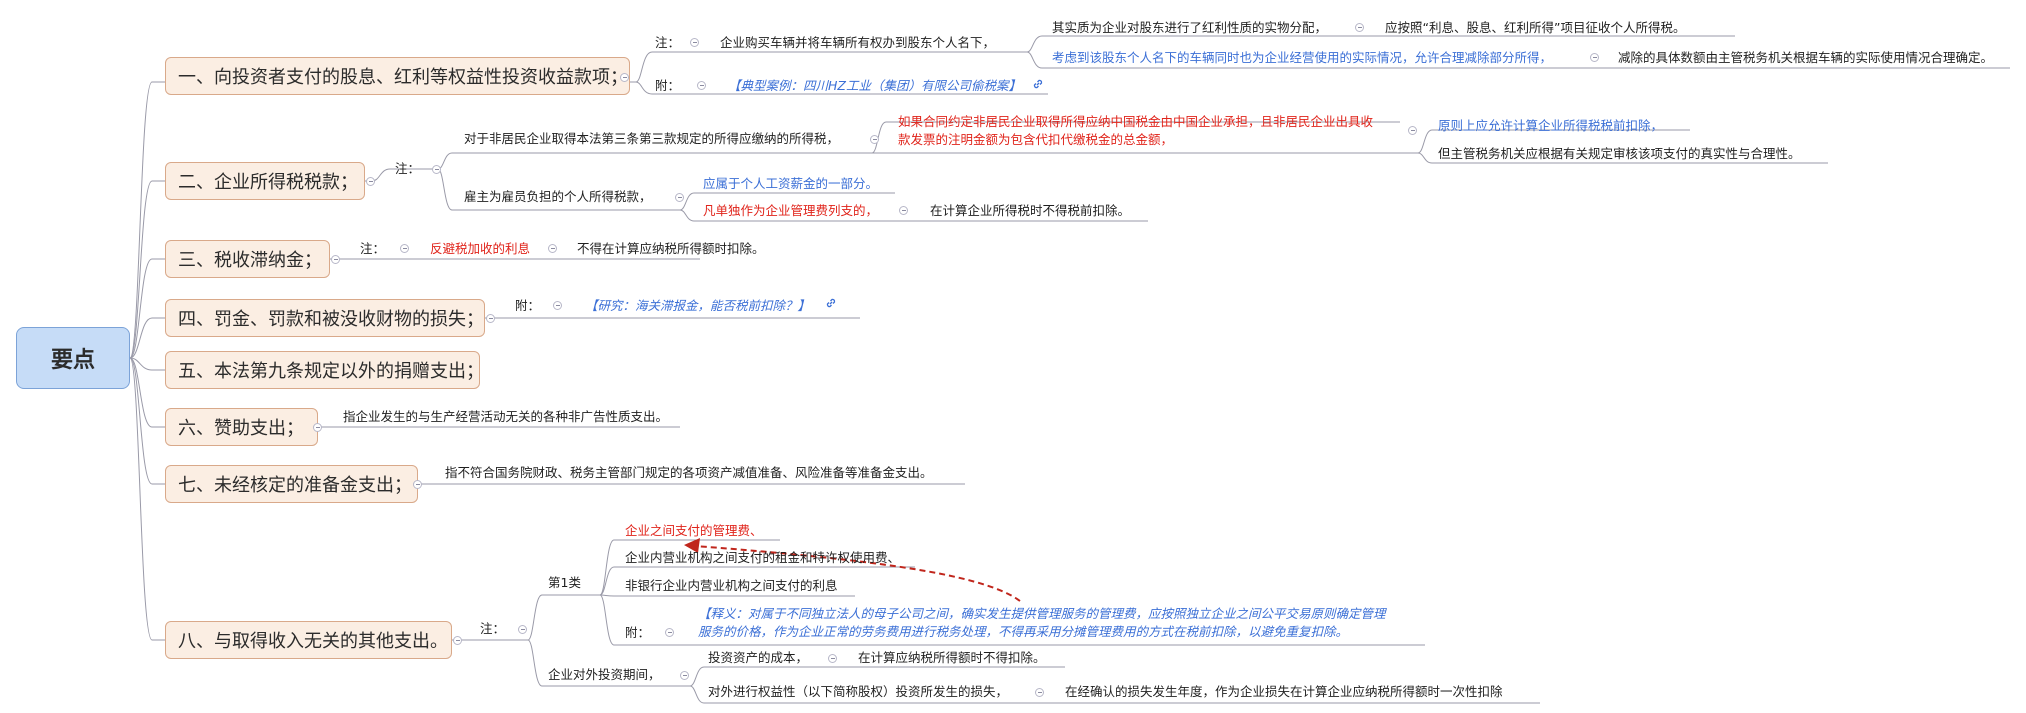  I want to click on b1-text-1: 企业购买车辆并将车辆所有权办到股东个人名下，, so click(858, 42).